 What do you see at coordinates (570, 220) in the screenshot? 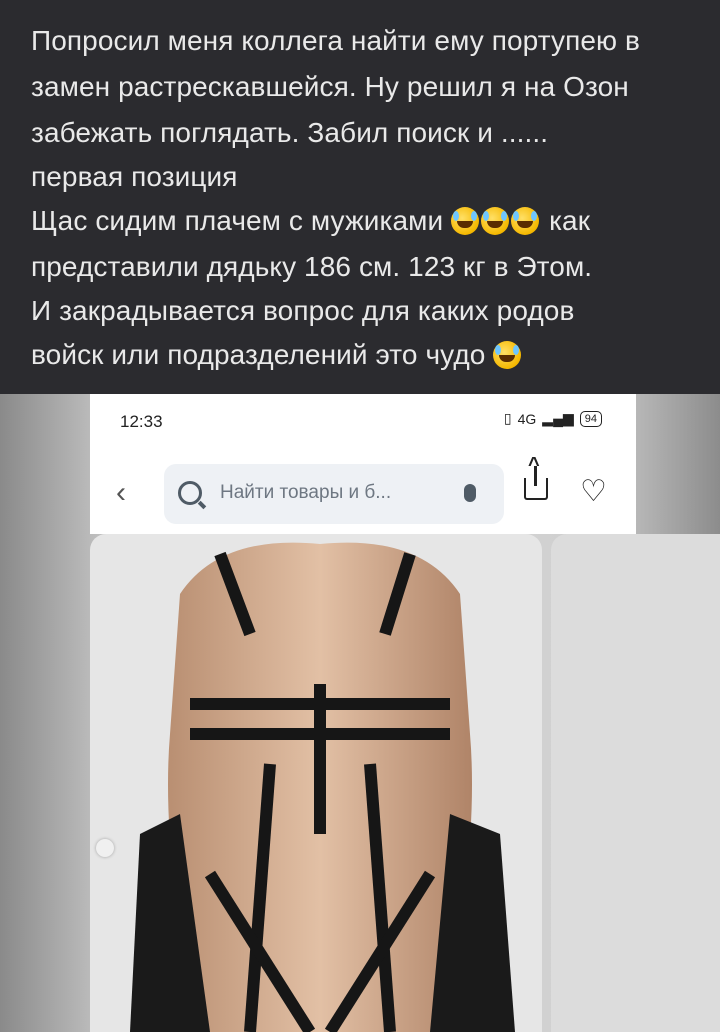
I see `post-line-5-tail: как` at bounding box center [570, 220].